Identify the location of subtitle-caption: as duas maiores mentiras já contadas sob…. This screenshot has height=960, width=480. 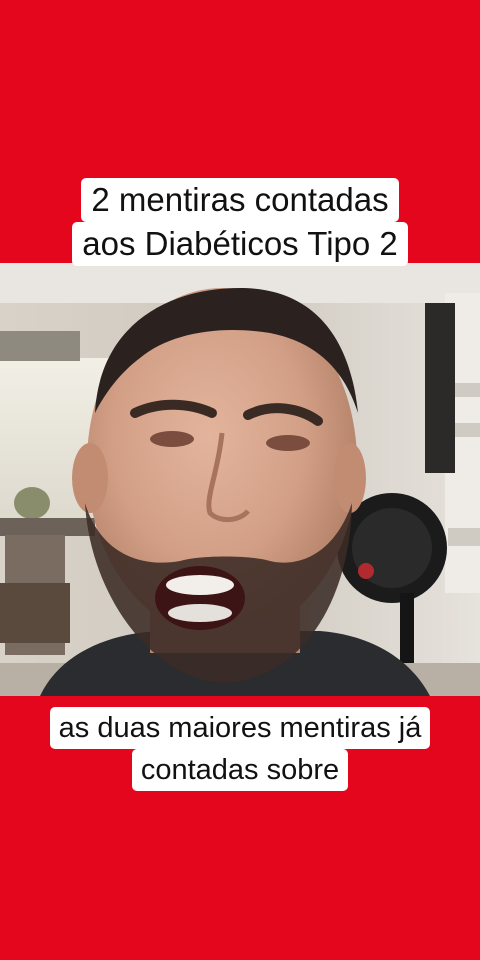
(240, 749).